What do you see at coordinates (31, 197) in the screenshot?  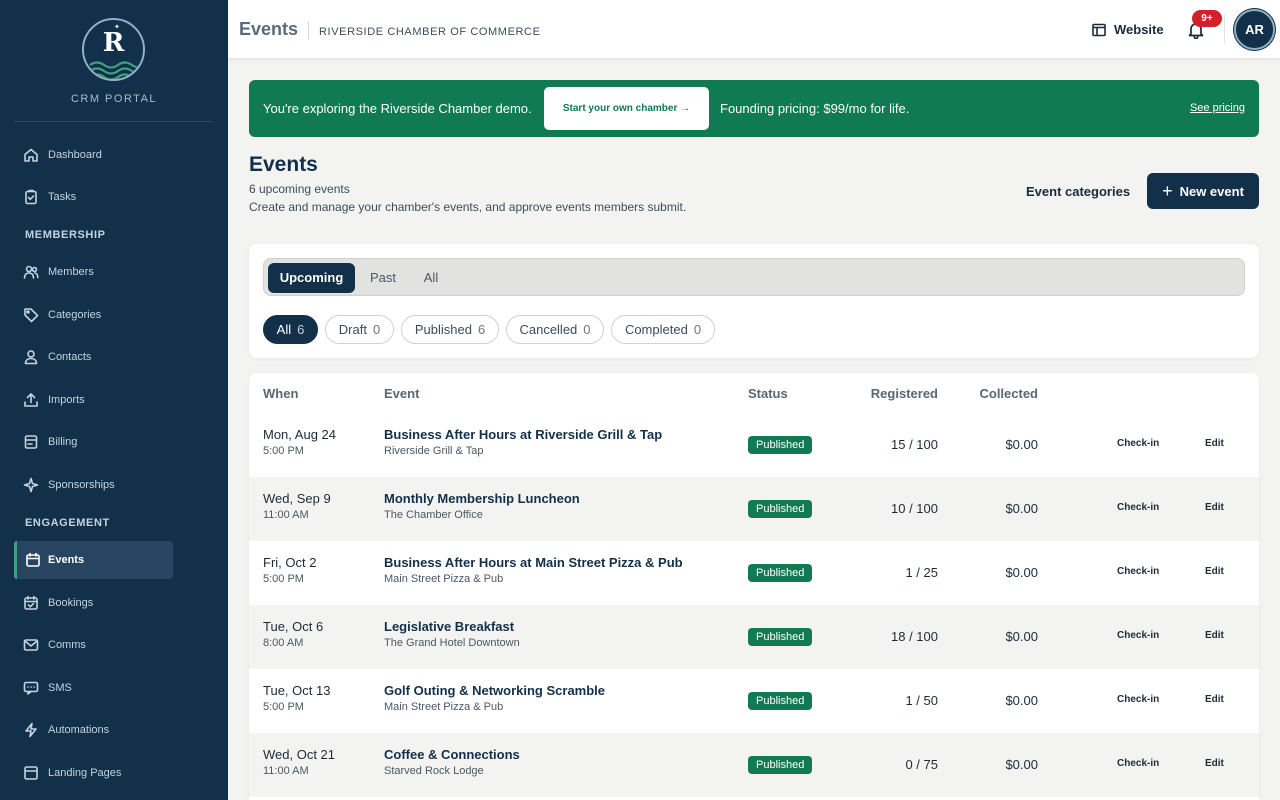 I see `clipboard-check-icon` at bounding box center [31, 197].